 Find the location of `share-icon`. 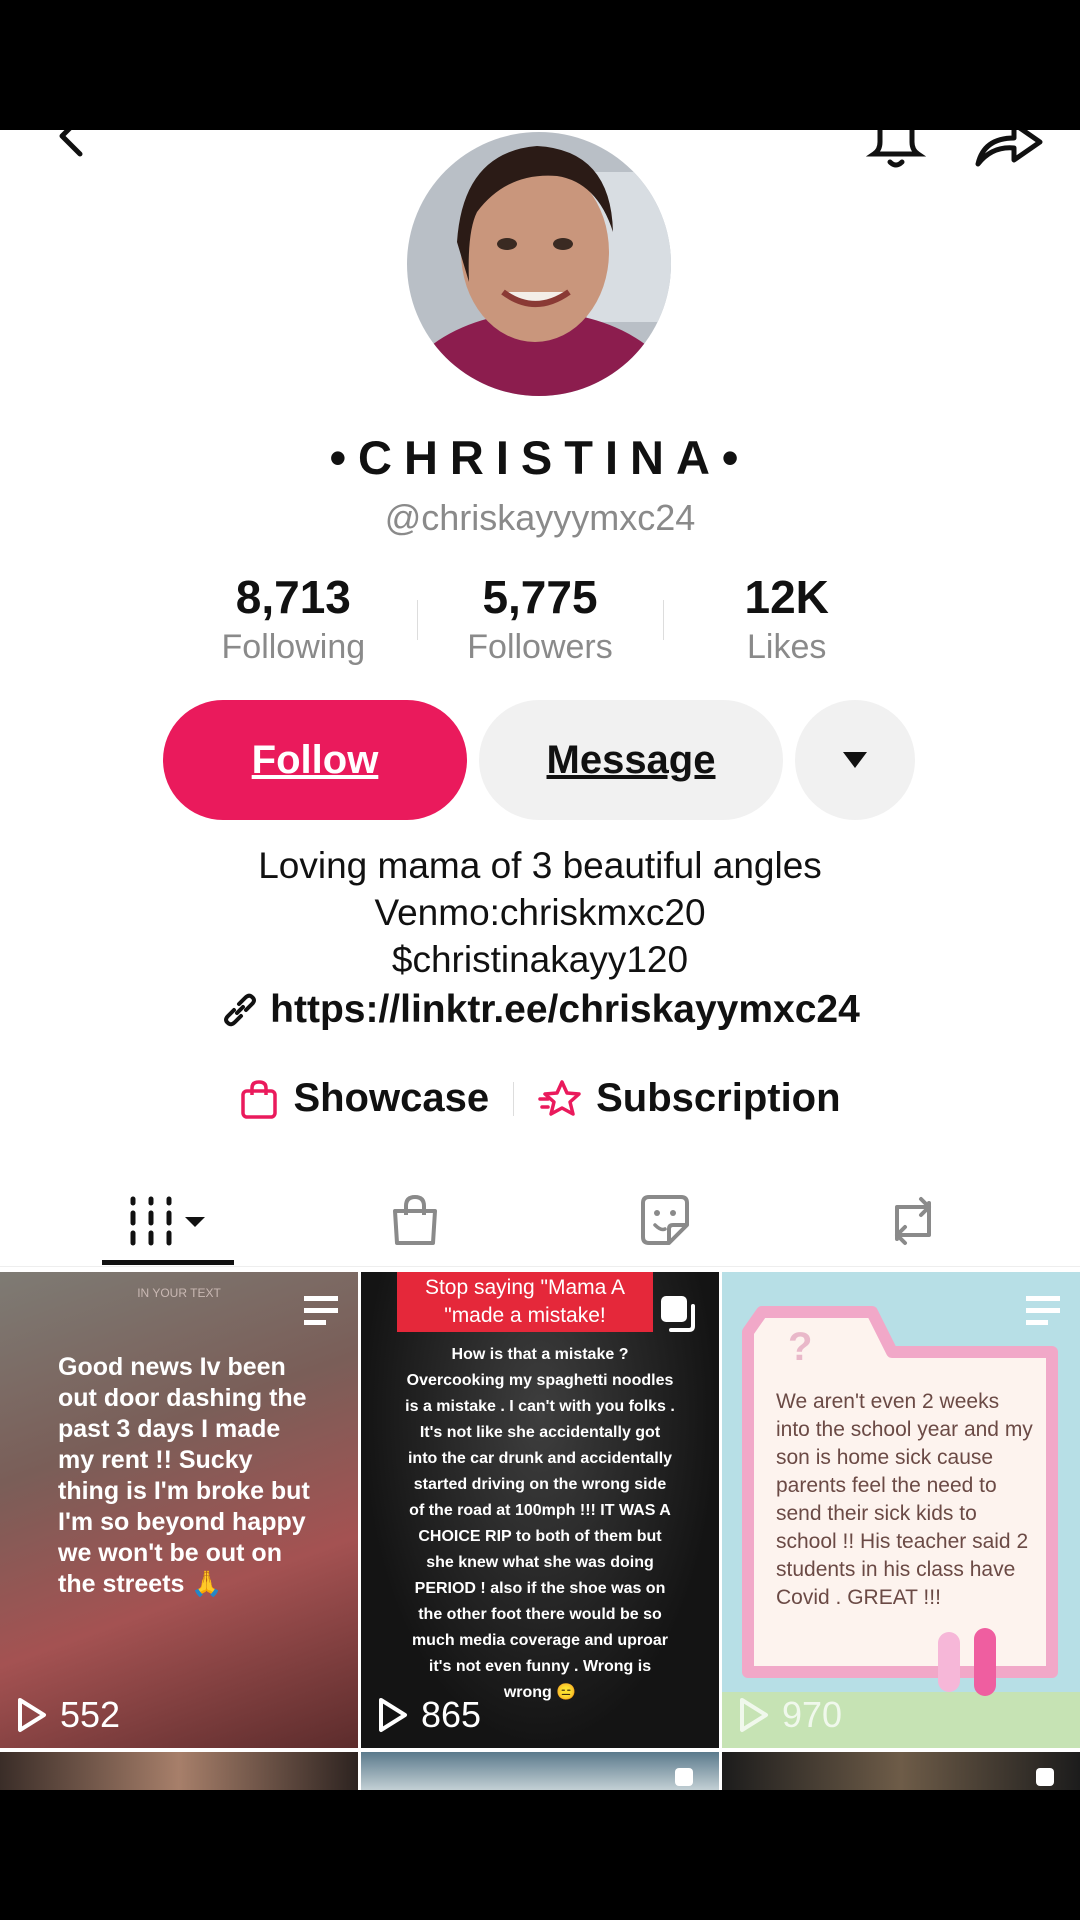

share-icon is located at coordinates (1009, 150).